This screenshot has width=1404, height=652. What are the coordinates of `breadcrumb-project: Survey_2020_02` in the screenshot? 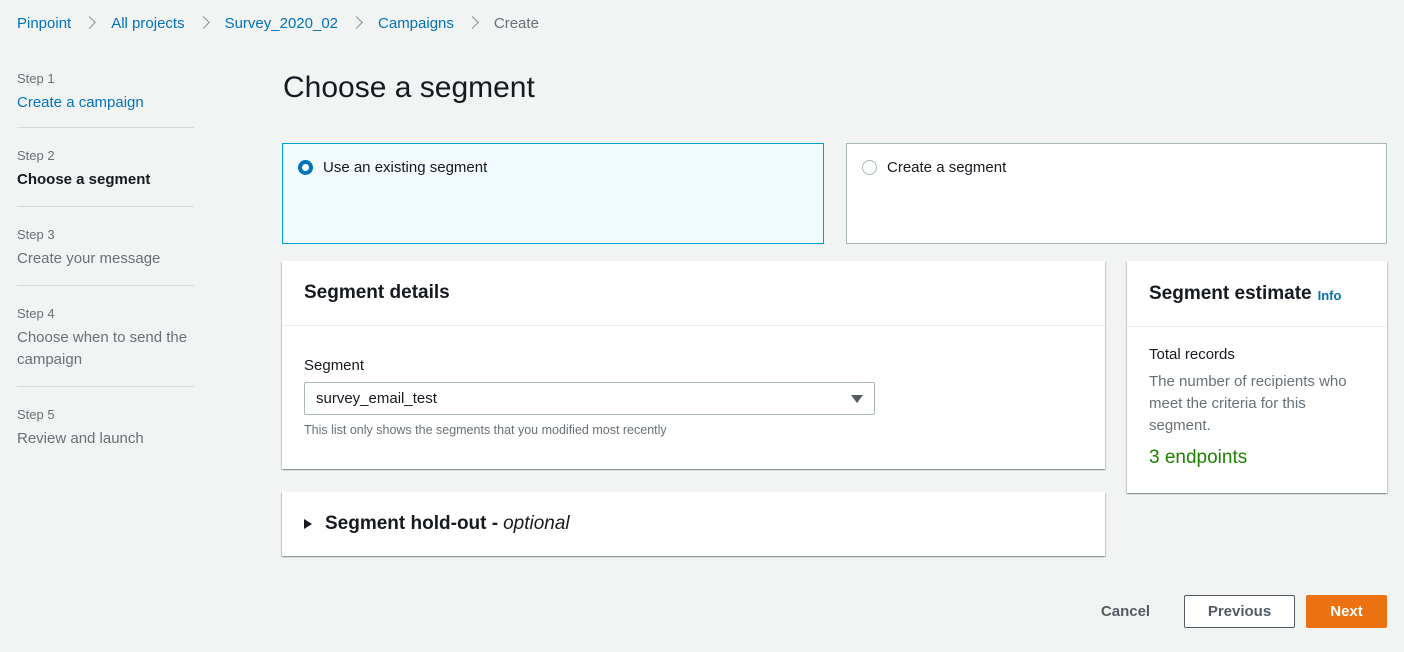 It's located at (281, 23).